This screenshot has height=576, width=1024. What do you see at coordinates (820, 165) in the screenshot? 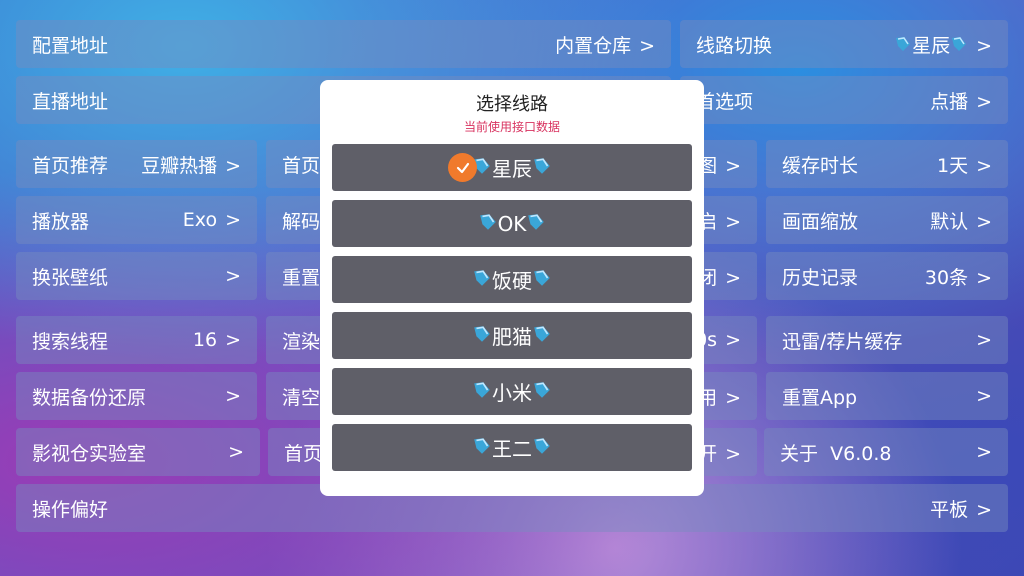
I see `cache-duration-label: 缓存时长` at bounding box center [820, 165].